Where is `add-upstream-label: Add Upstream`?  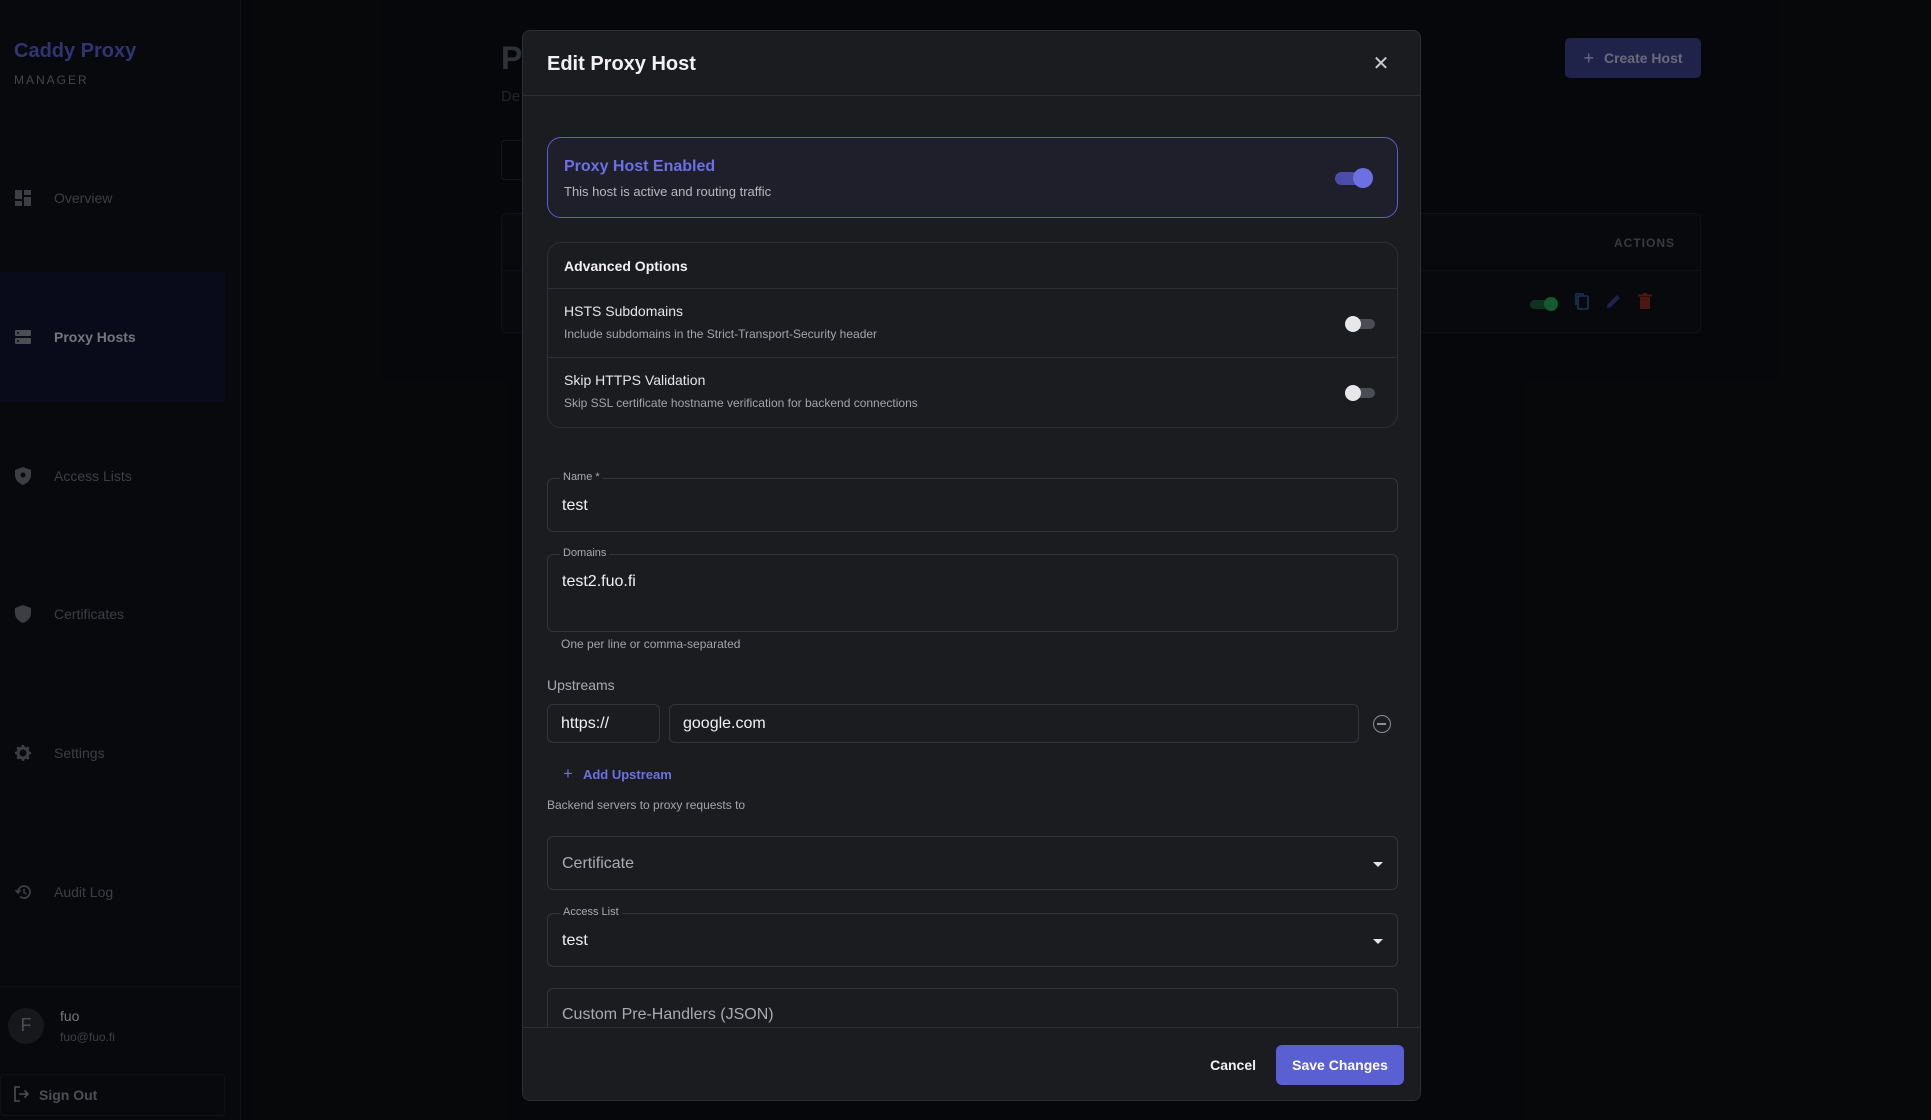 add-upstream-label: Add Upstream is located at coordinates (627, 774).